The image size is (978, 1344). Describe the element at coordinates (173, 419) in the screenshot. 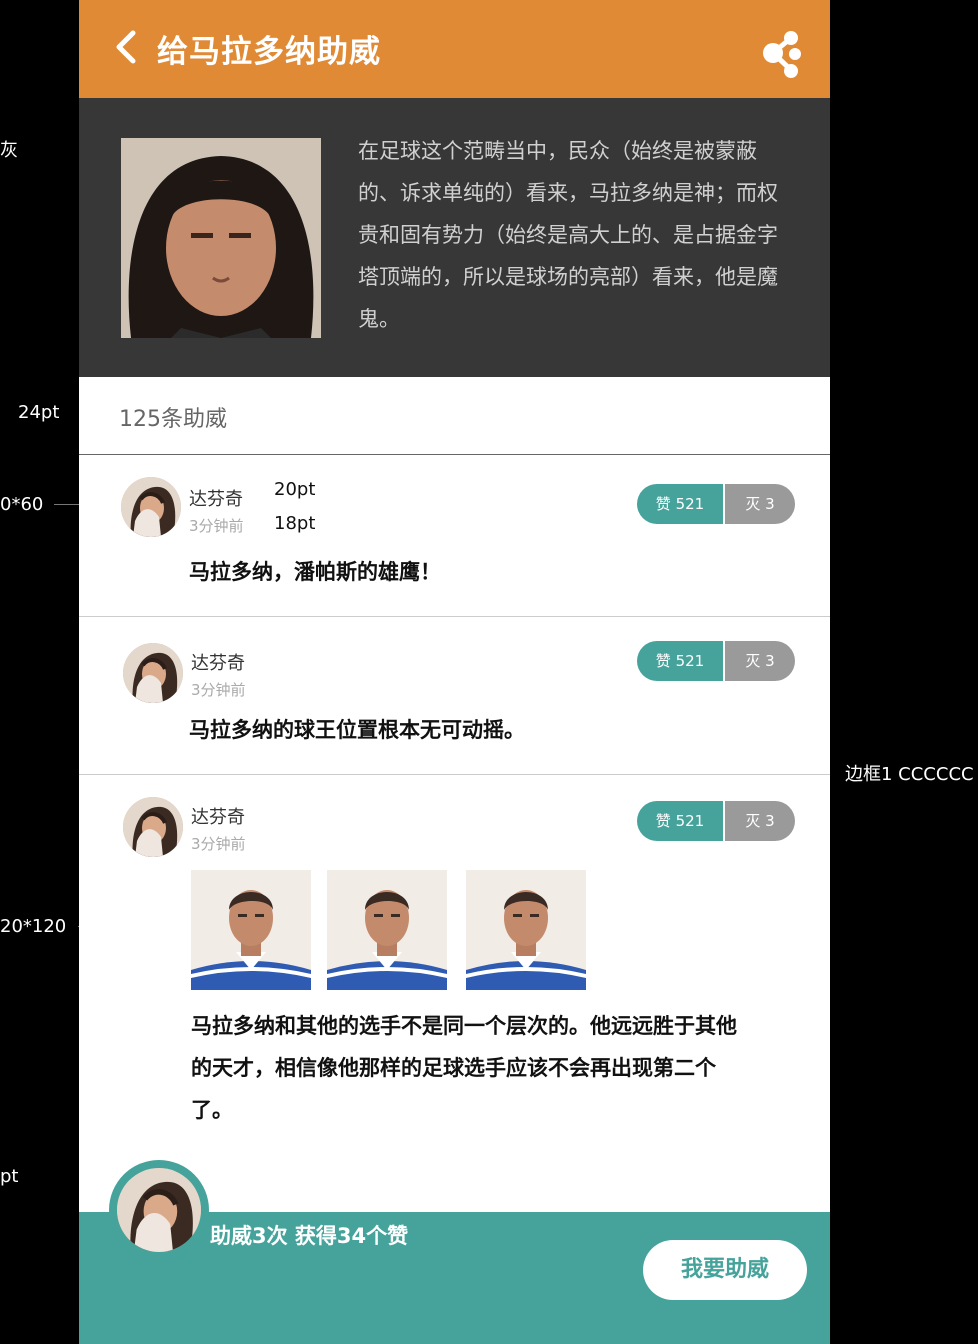

I see `cheer-count-label: 125条助威` at that location.